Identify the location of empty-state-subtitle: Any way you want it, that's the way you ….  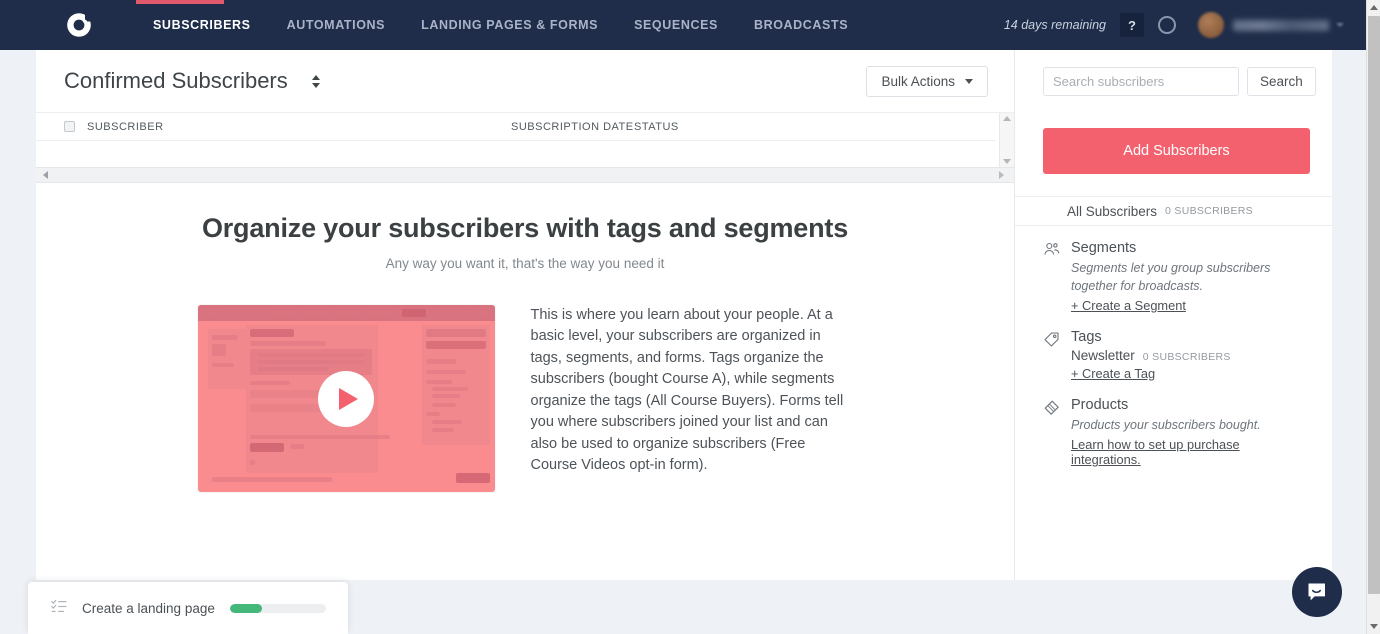
(525, 263).